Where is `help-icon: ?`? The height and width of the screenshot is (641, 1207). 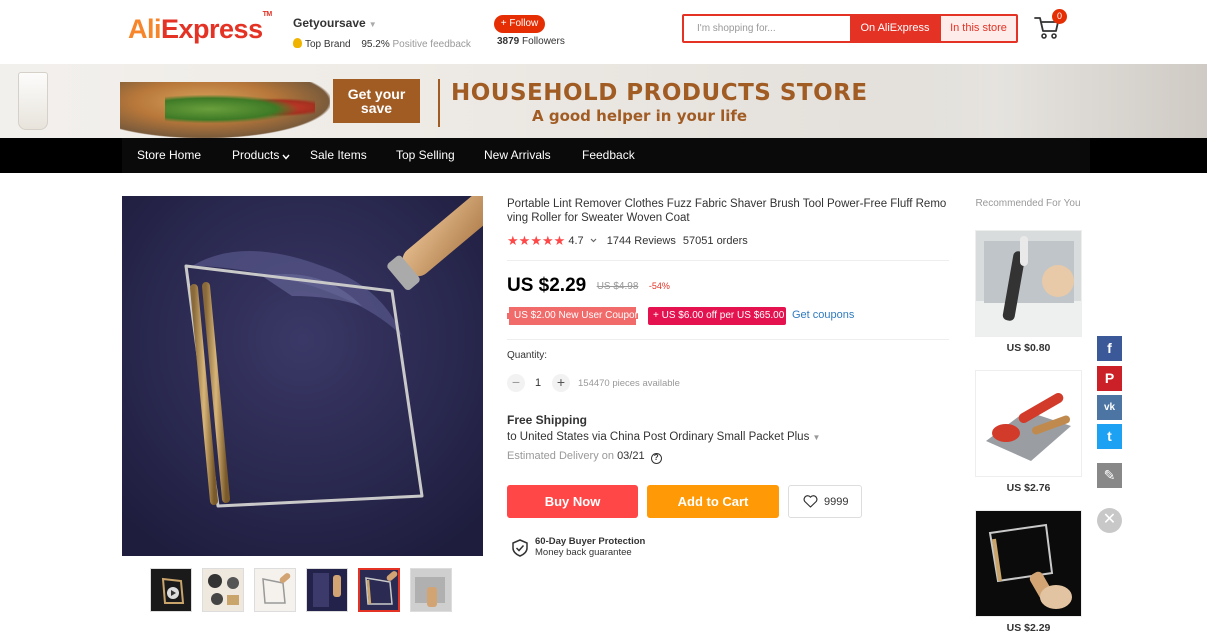 help-icon: ? is located at coordinates (656, 458).